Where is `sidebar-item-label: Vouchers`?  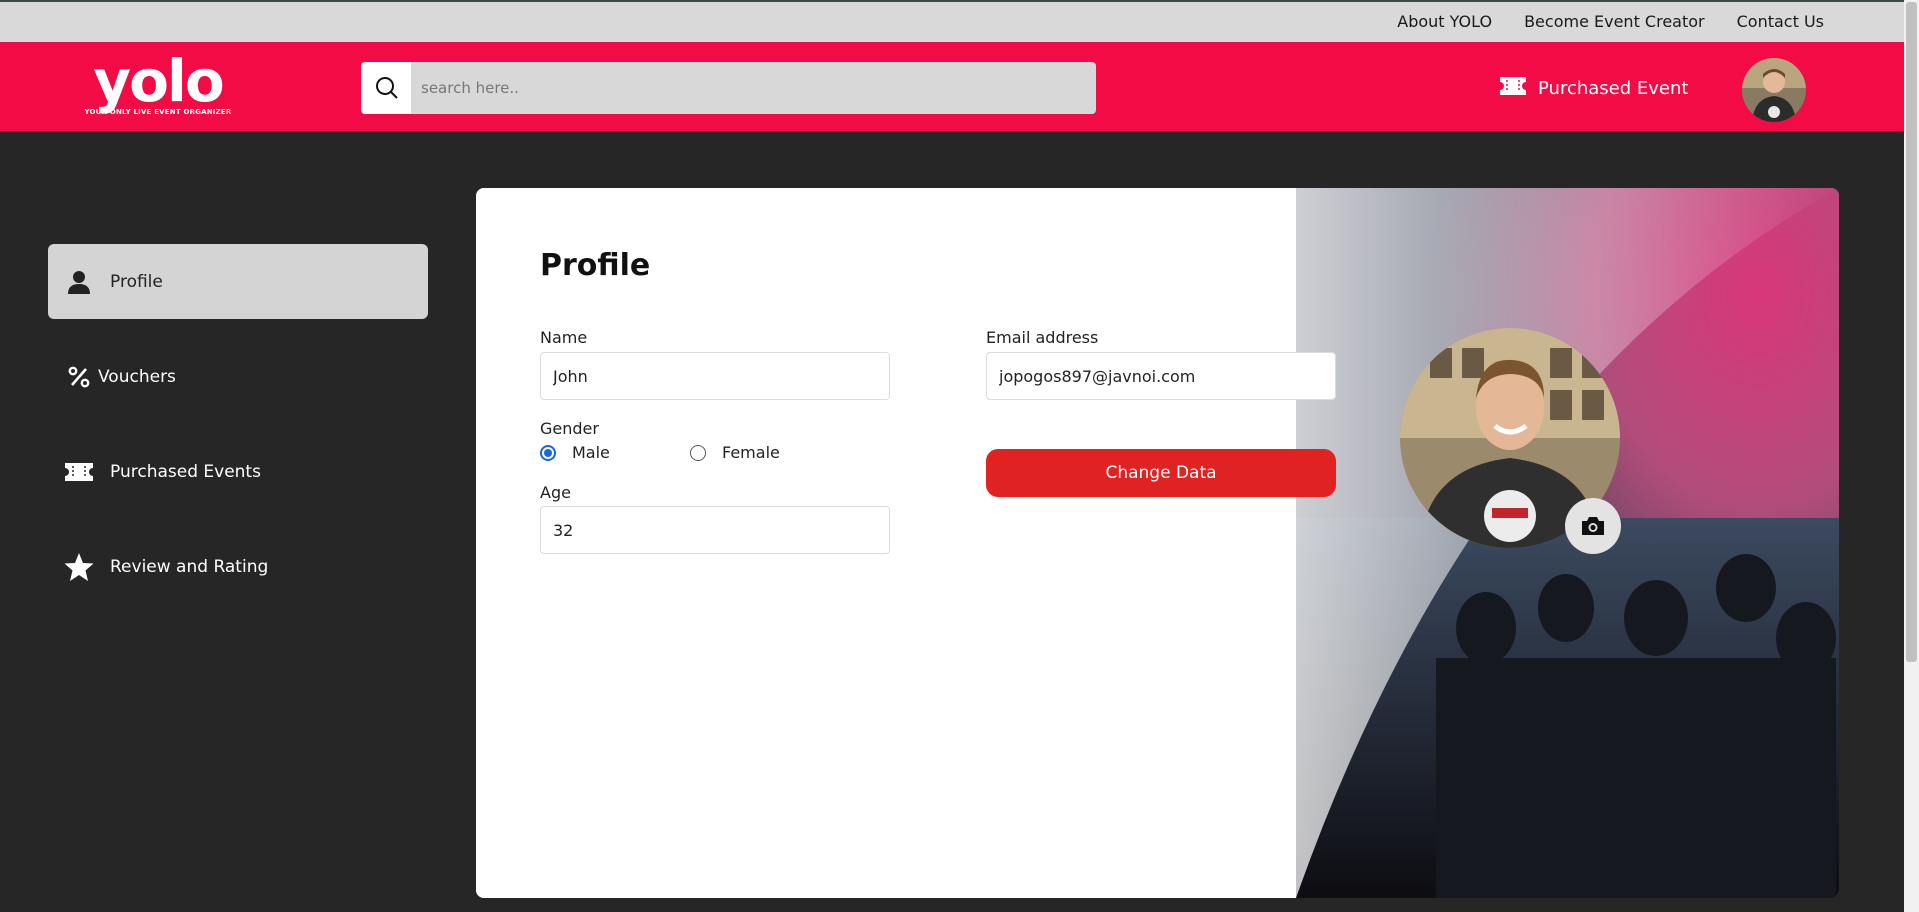 sidebar-item-label: Vouchers is located at coordinates (137, 376).